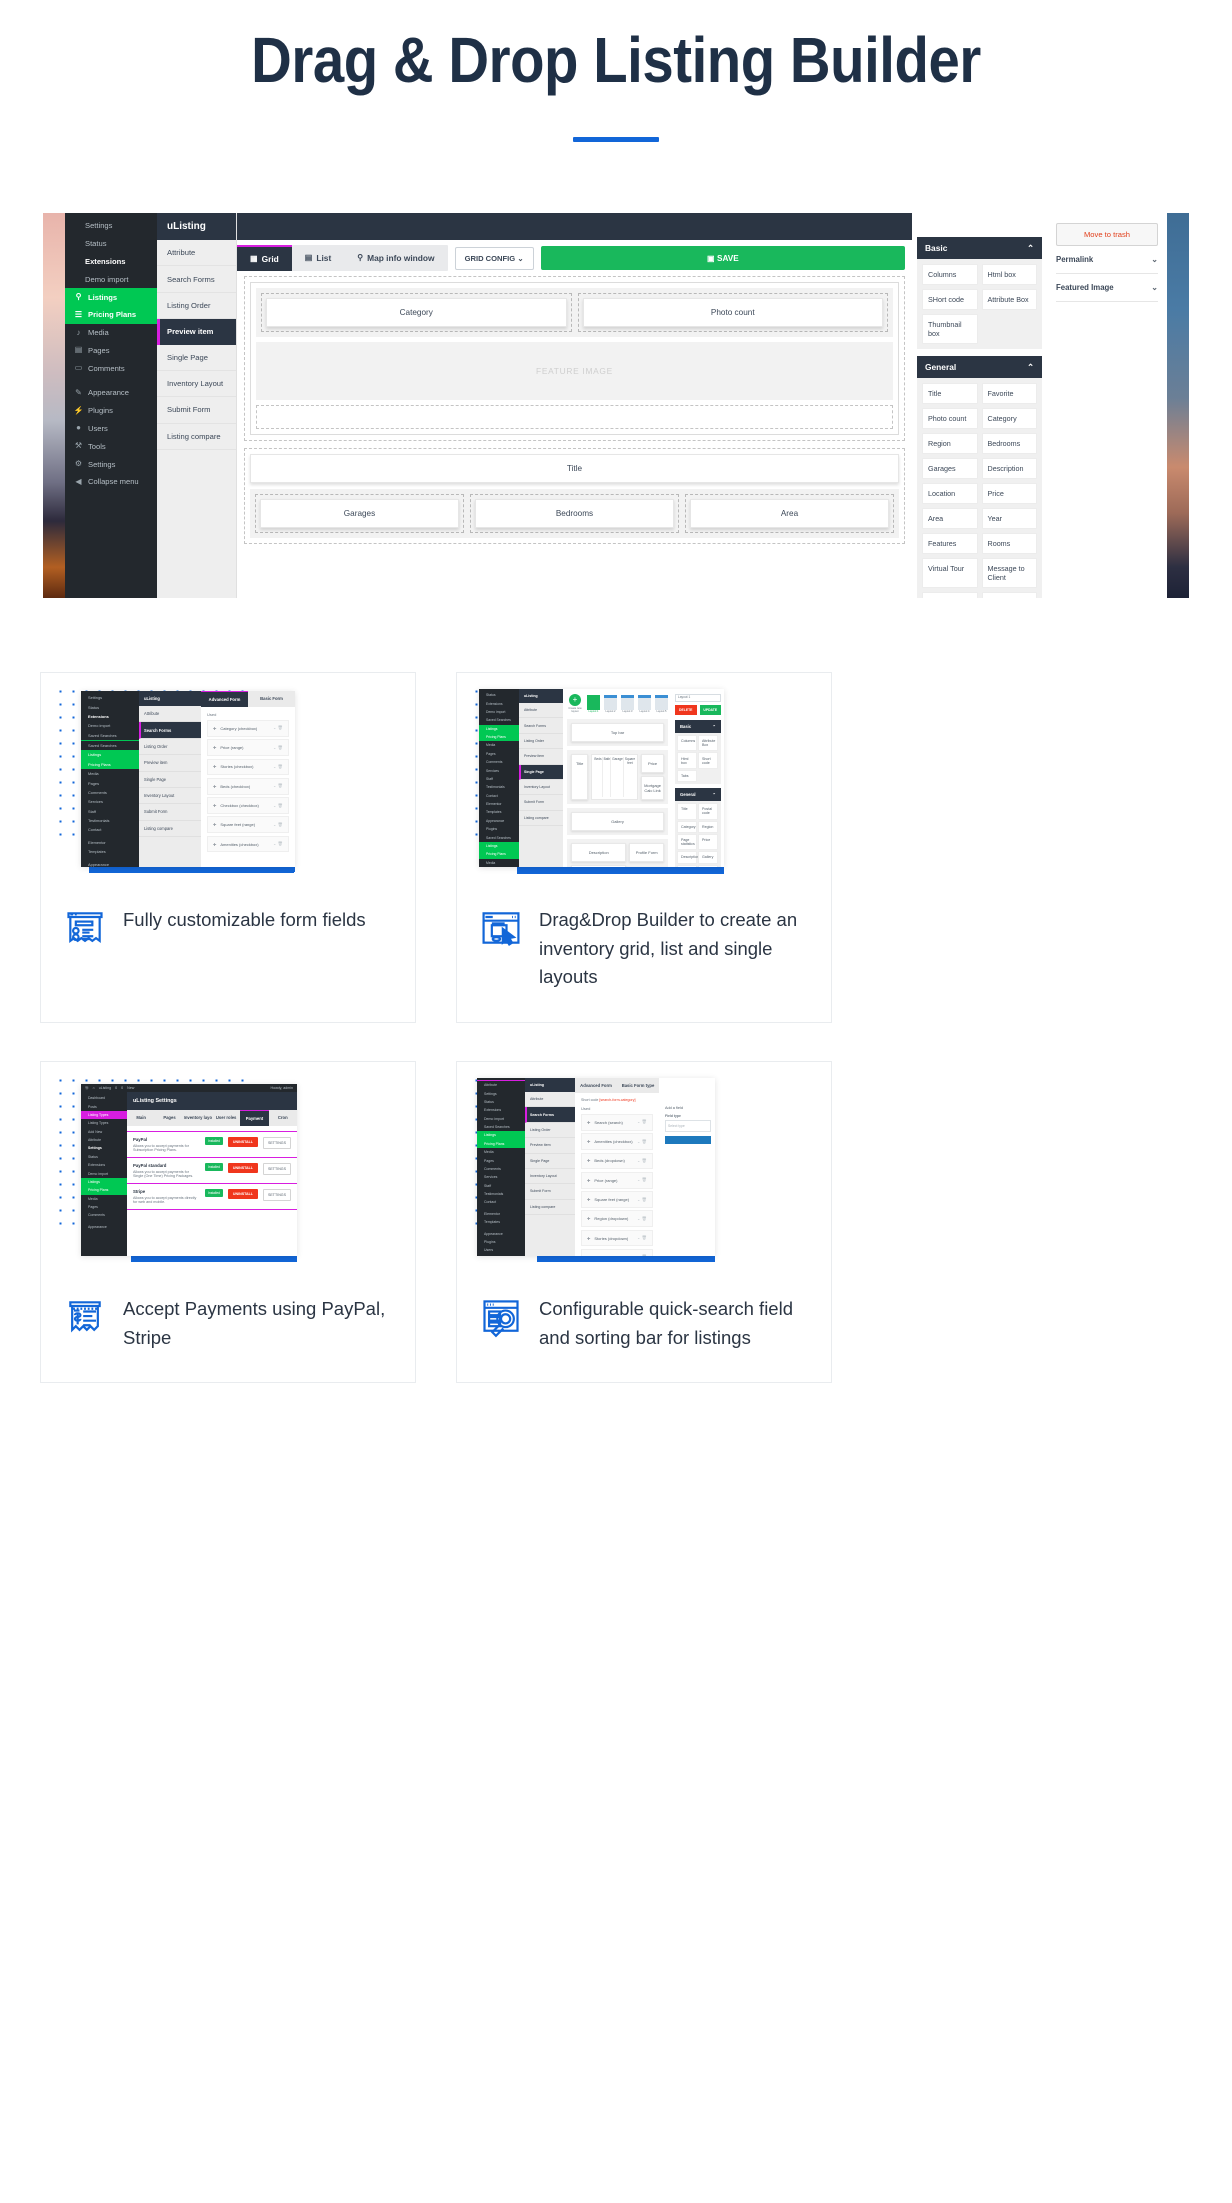 This screenshot has height=2203, width=1232. I want to click on tab-grid: ▦ Grid, so click(264, 258).